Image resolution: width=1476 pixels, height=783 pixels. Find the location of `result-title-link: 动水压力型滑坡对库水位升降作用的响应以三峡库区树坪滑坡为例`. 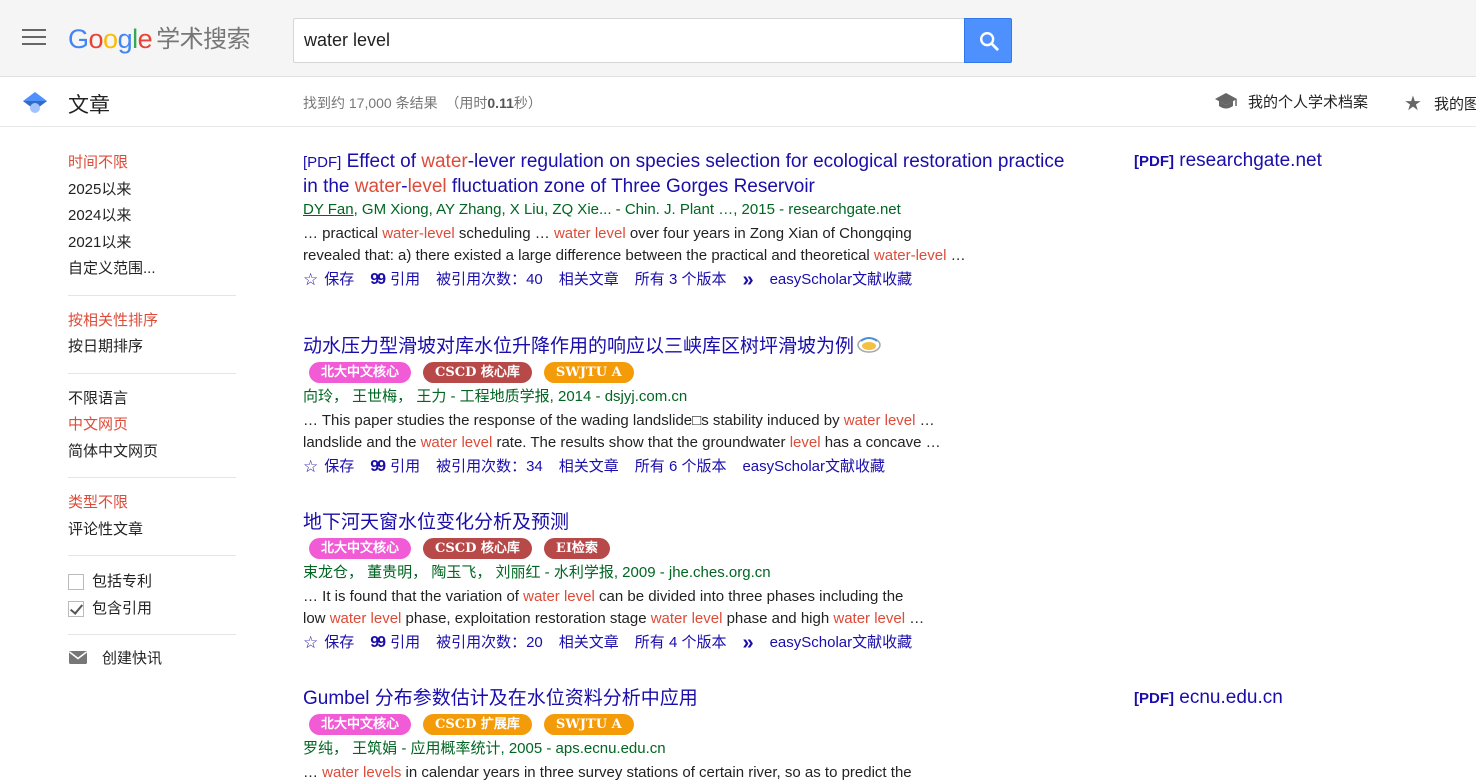

result-title-link: 动水压力型滑坡对库水位升降作用的响应以三峡库区树坪滑坡为例 is located at coordinates (693, 347).